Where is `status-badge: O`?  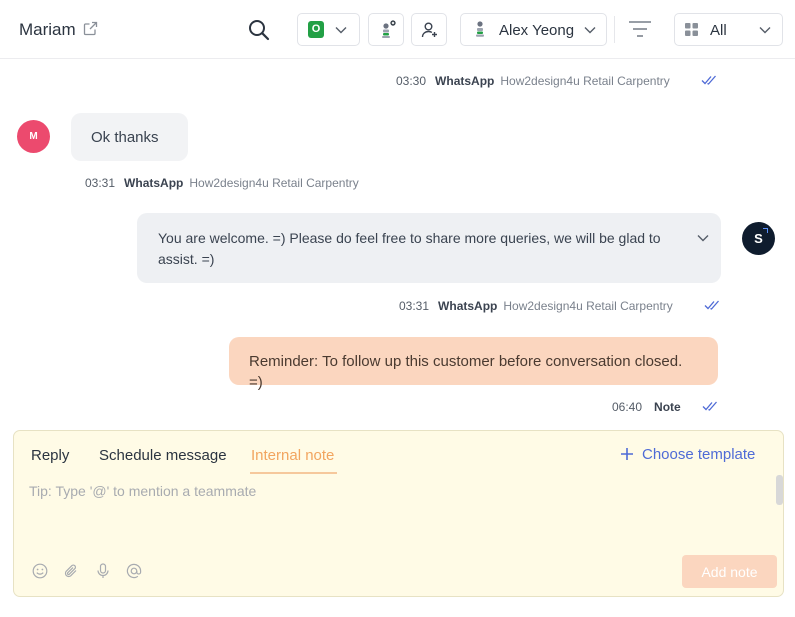 status-badge: O is located at coordinates (316, 29).